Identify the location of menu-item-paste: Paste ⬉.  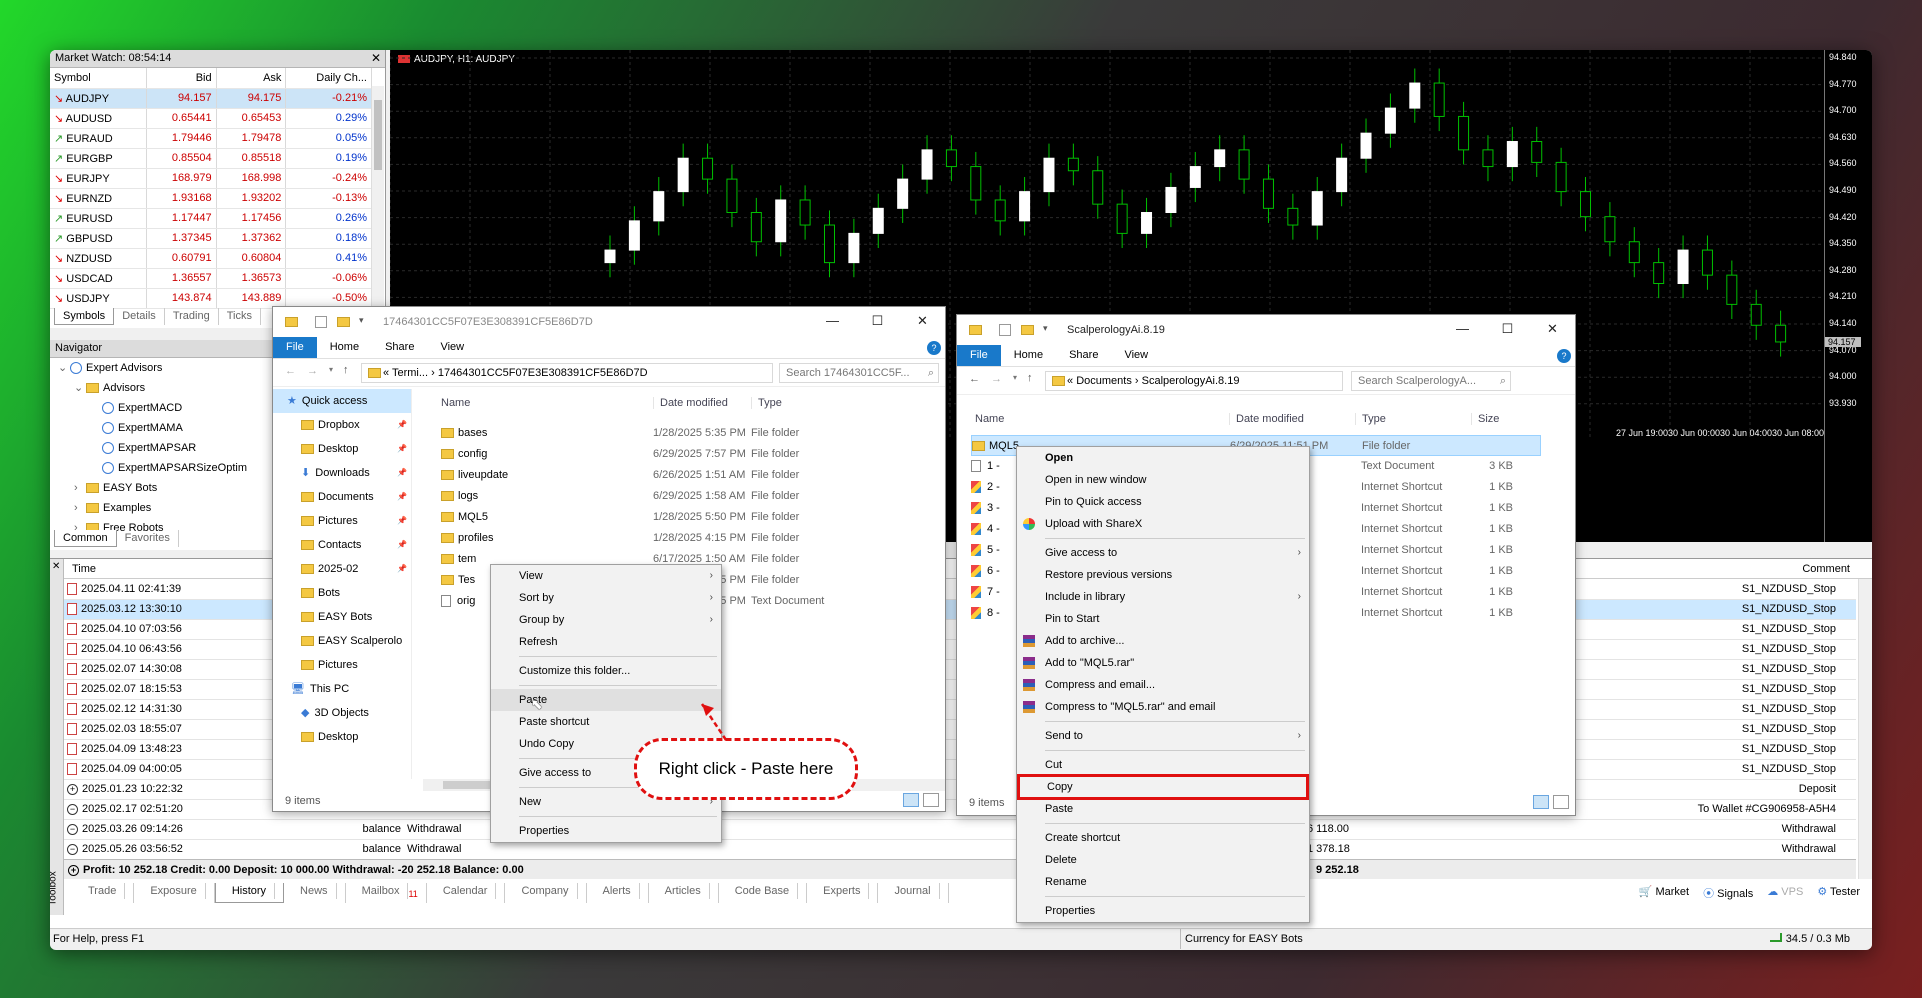
(606, 700).